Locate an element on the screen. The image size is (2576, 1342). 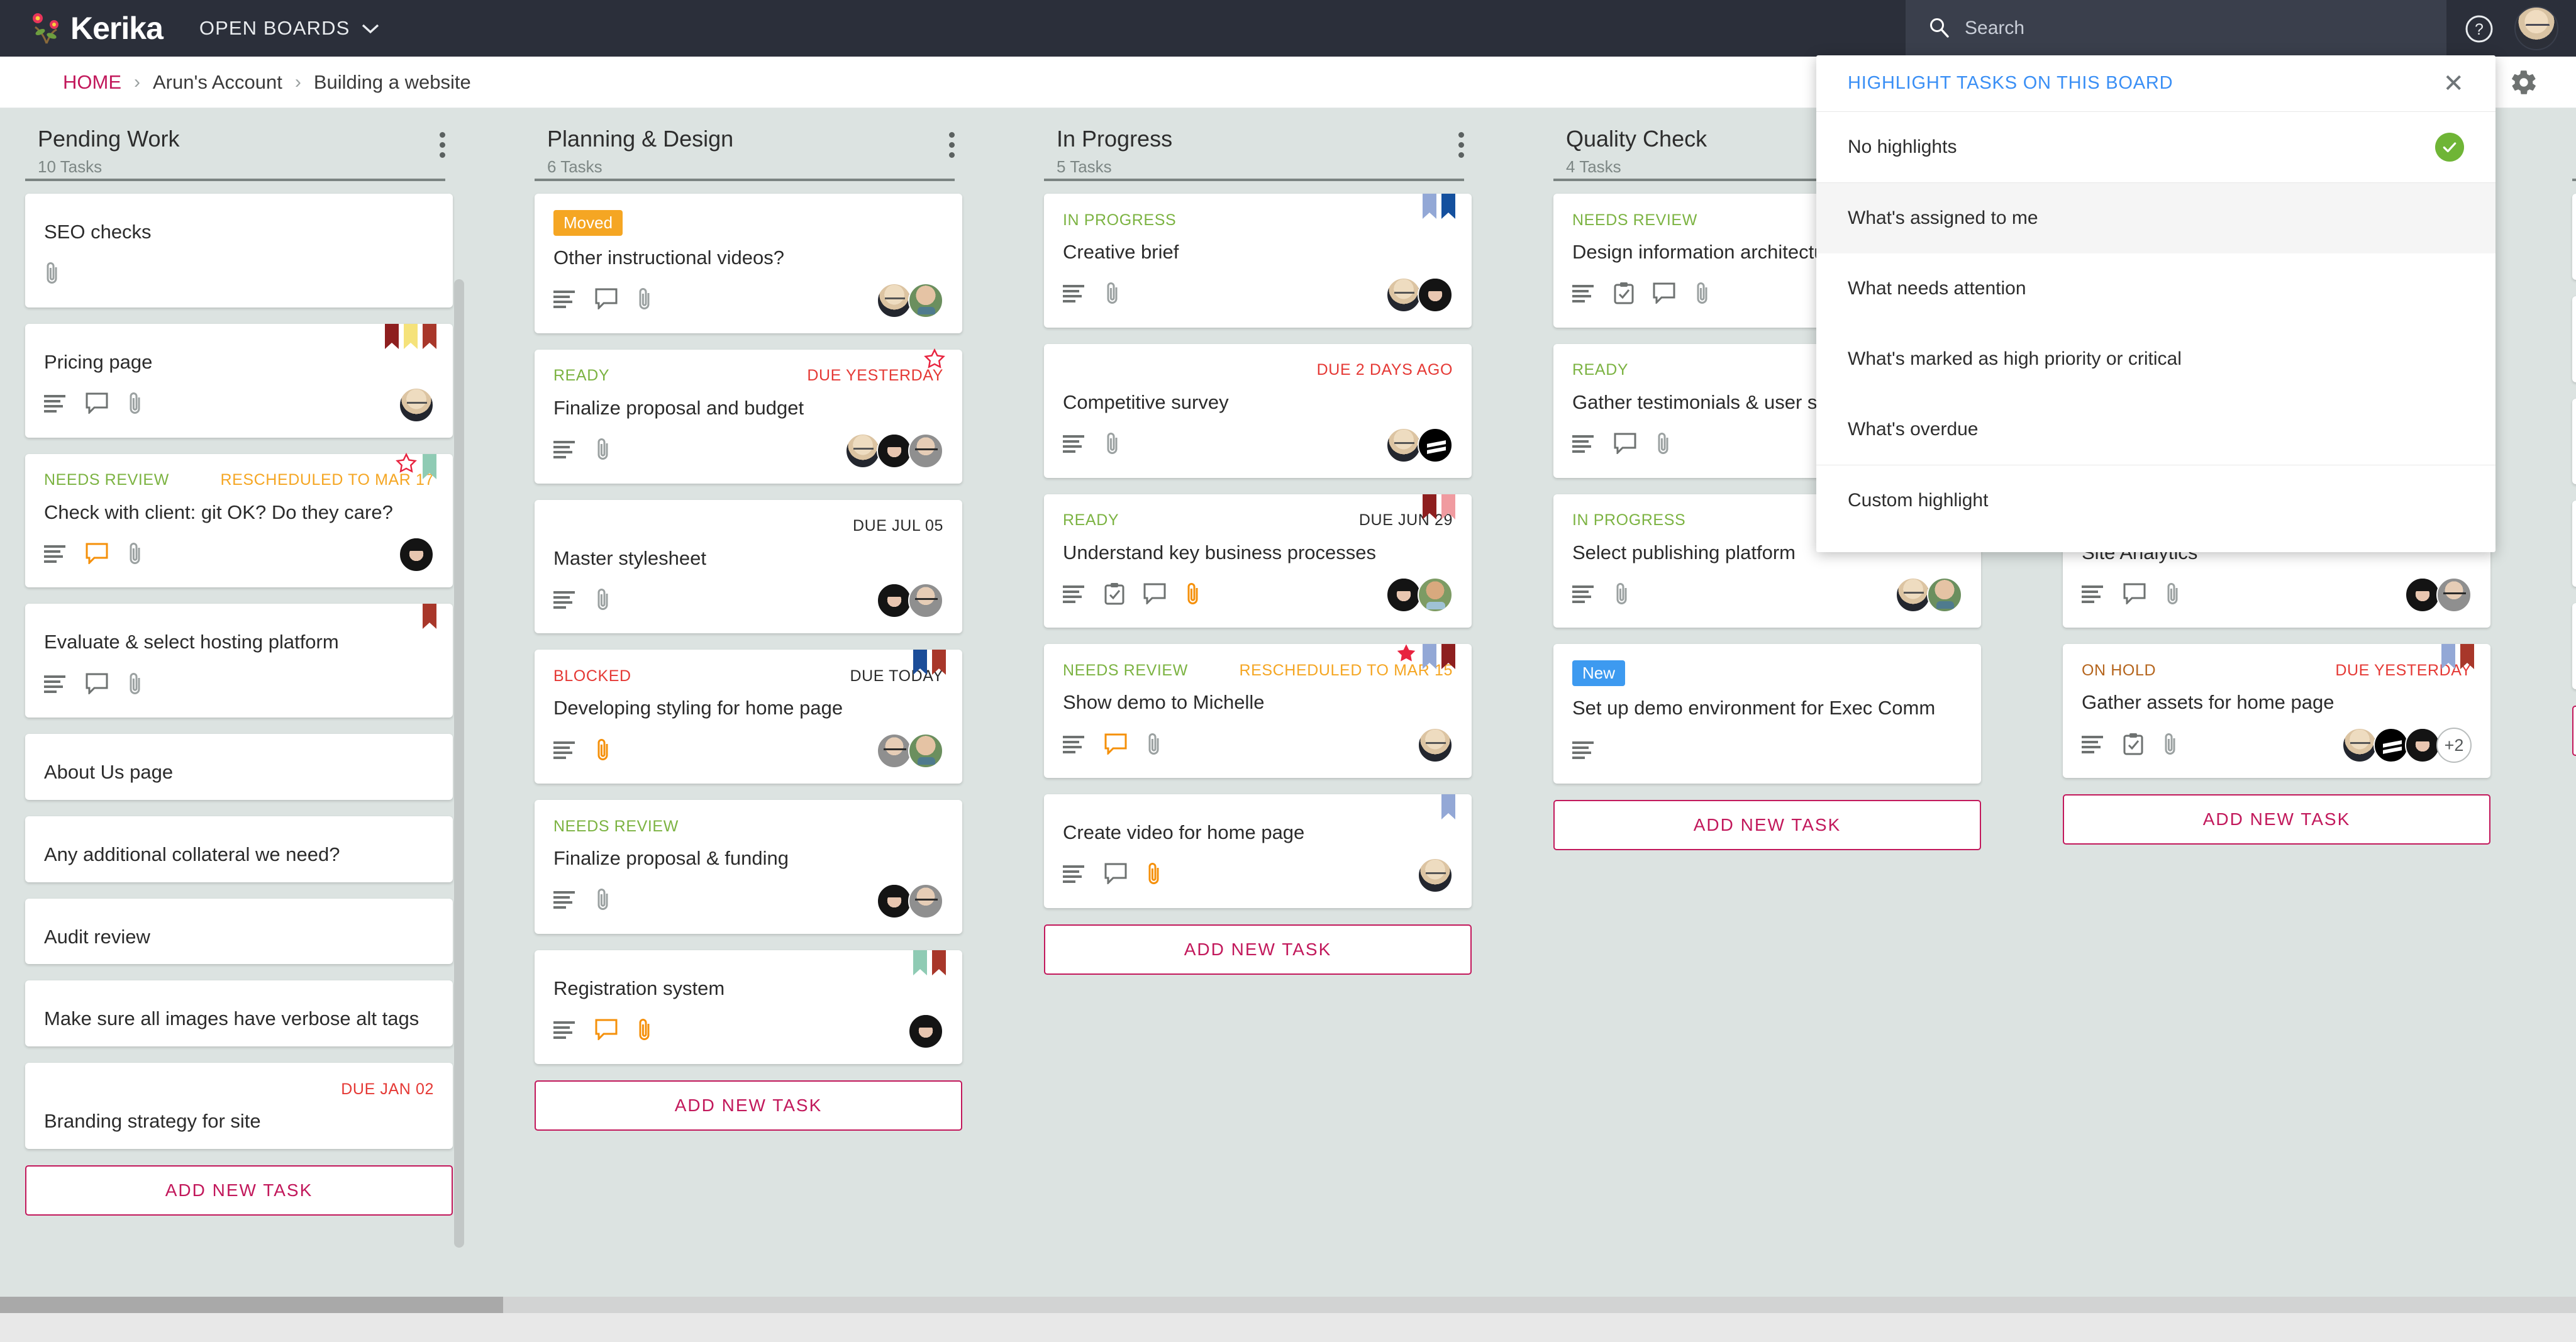
highlight-option-5: What's overdue is located at coordinates (2156, 429).